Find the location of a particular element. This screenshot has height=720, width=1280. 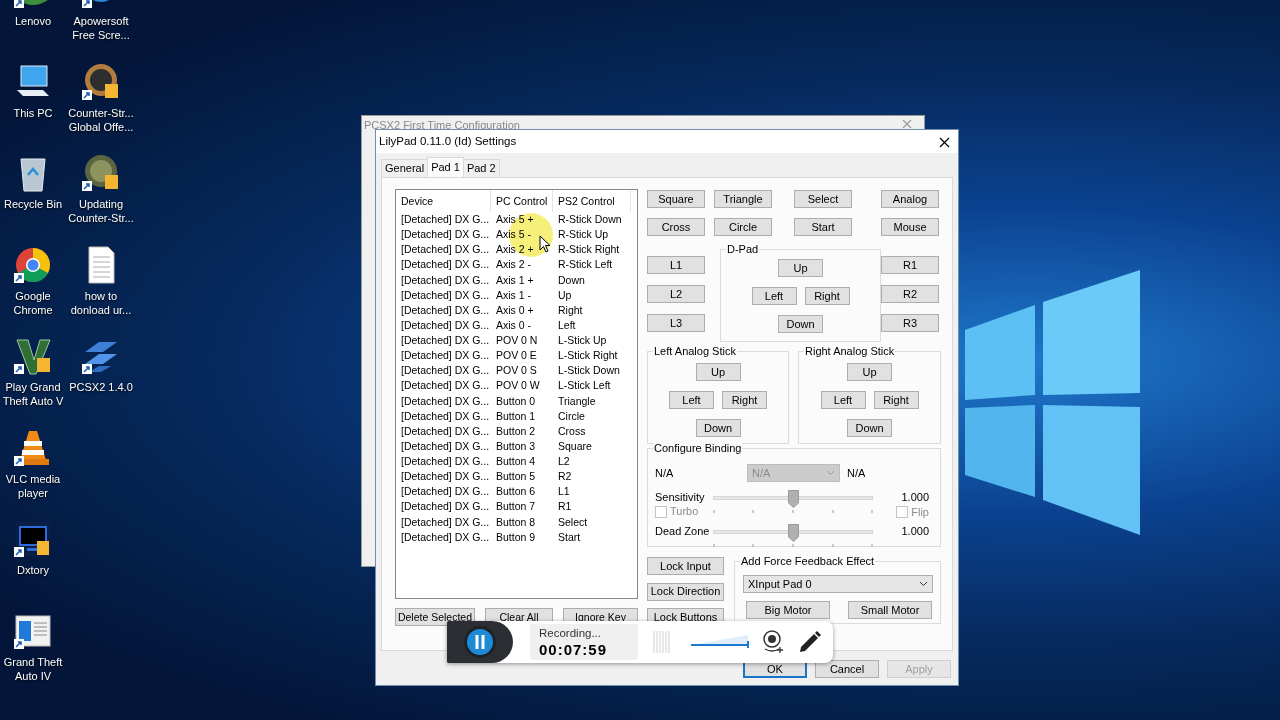

pad-button: Select is located at coordinates (823, 199).